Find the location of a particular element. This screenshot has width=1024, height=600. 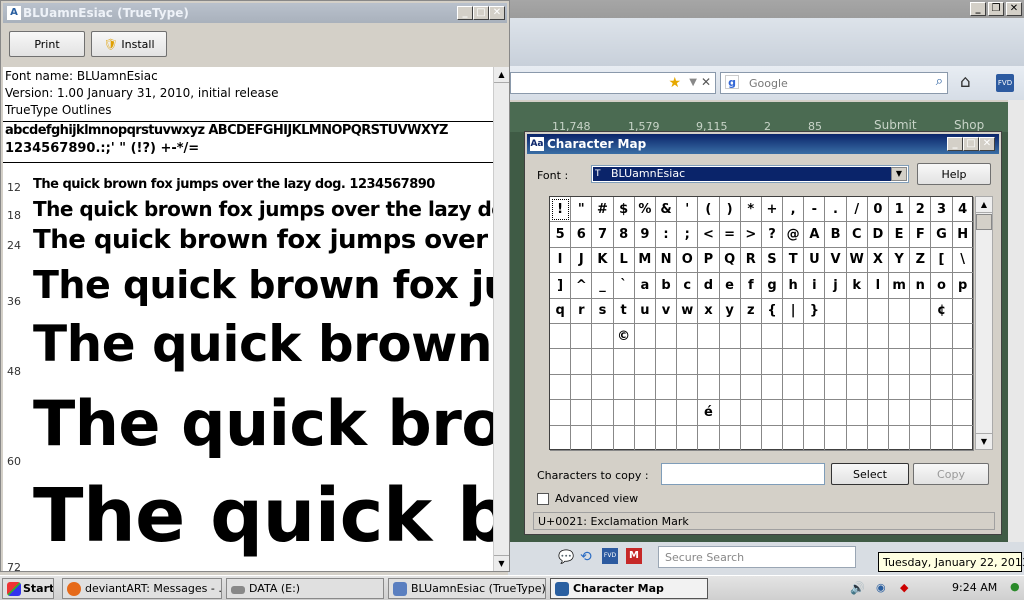

char-cell: N is located at coordinates (666, 260).